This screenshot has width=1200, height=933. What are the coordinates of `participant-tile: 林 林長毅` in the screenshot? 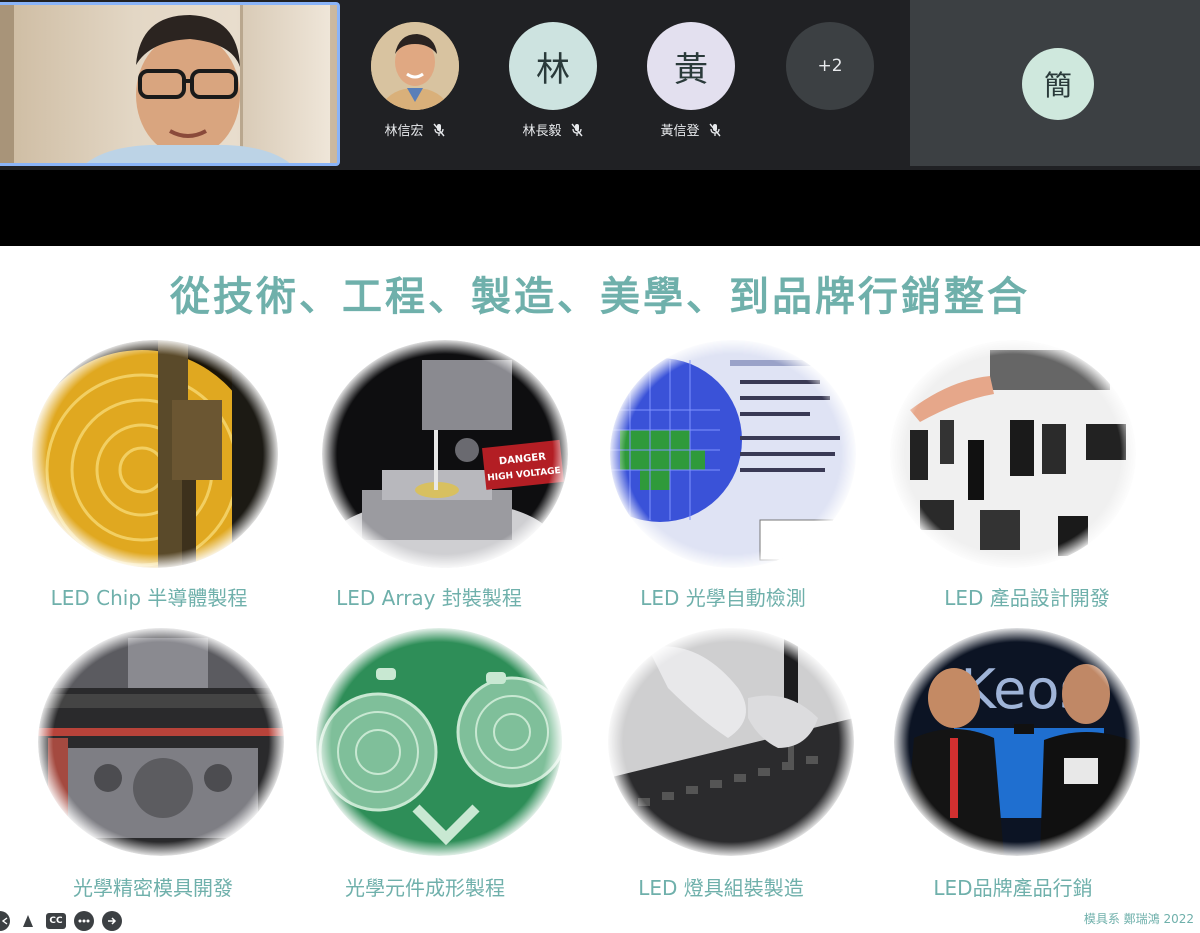 It's located at (553, 80).